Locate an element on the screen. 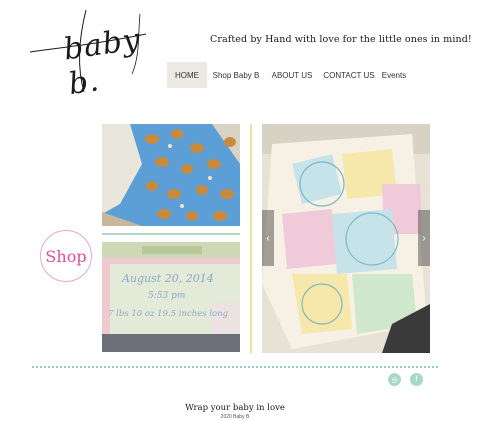 The width and height of the screenshot is (490, 421). logo-text: baby b. is located at coordinates (102, 62).